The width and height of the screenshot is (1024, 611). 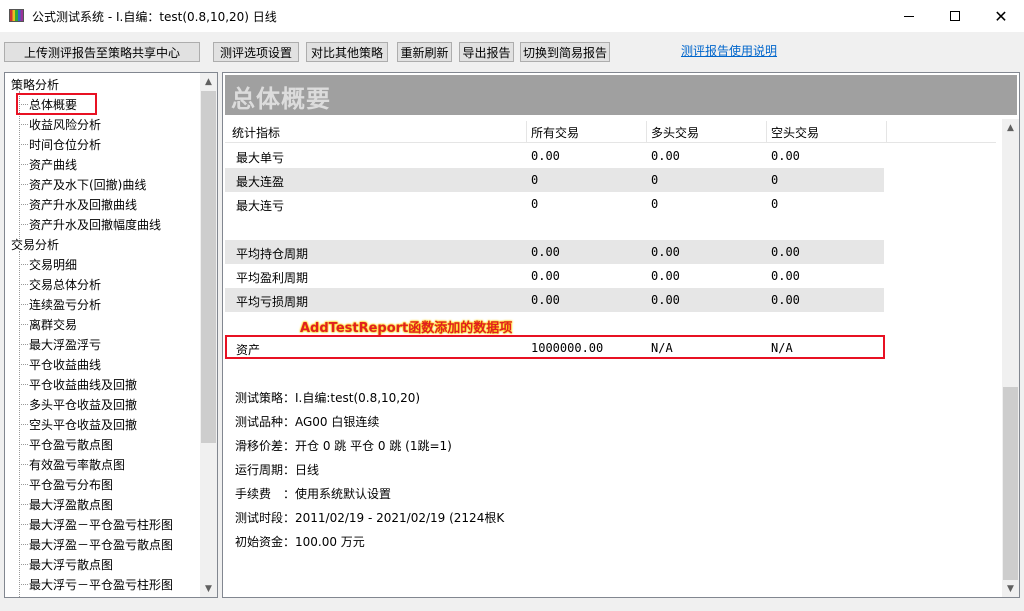 I want to click on column-header: 多头交易, so click(x=675, y=132).